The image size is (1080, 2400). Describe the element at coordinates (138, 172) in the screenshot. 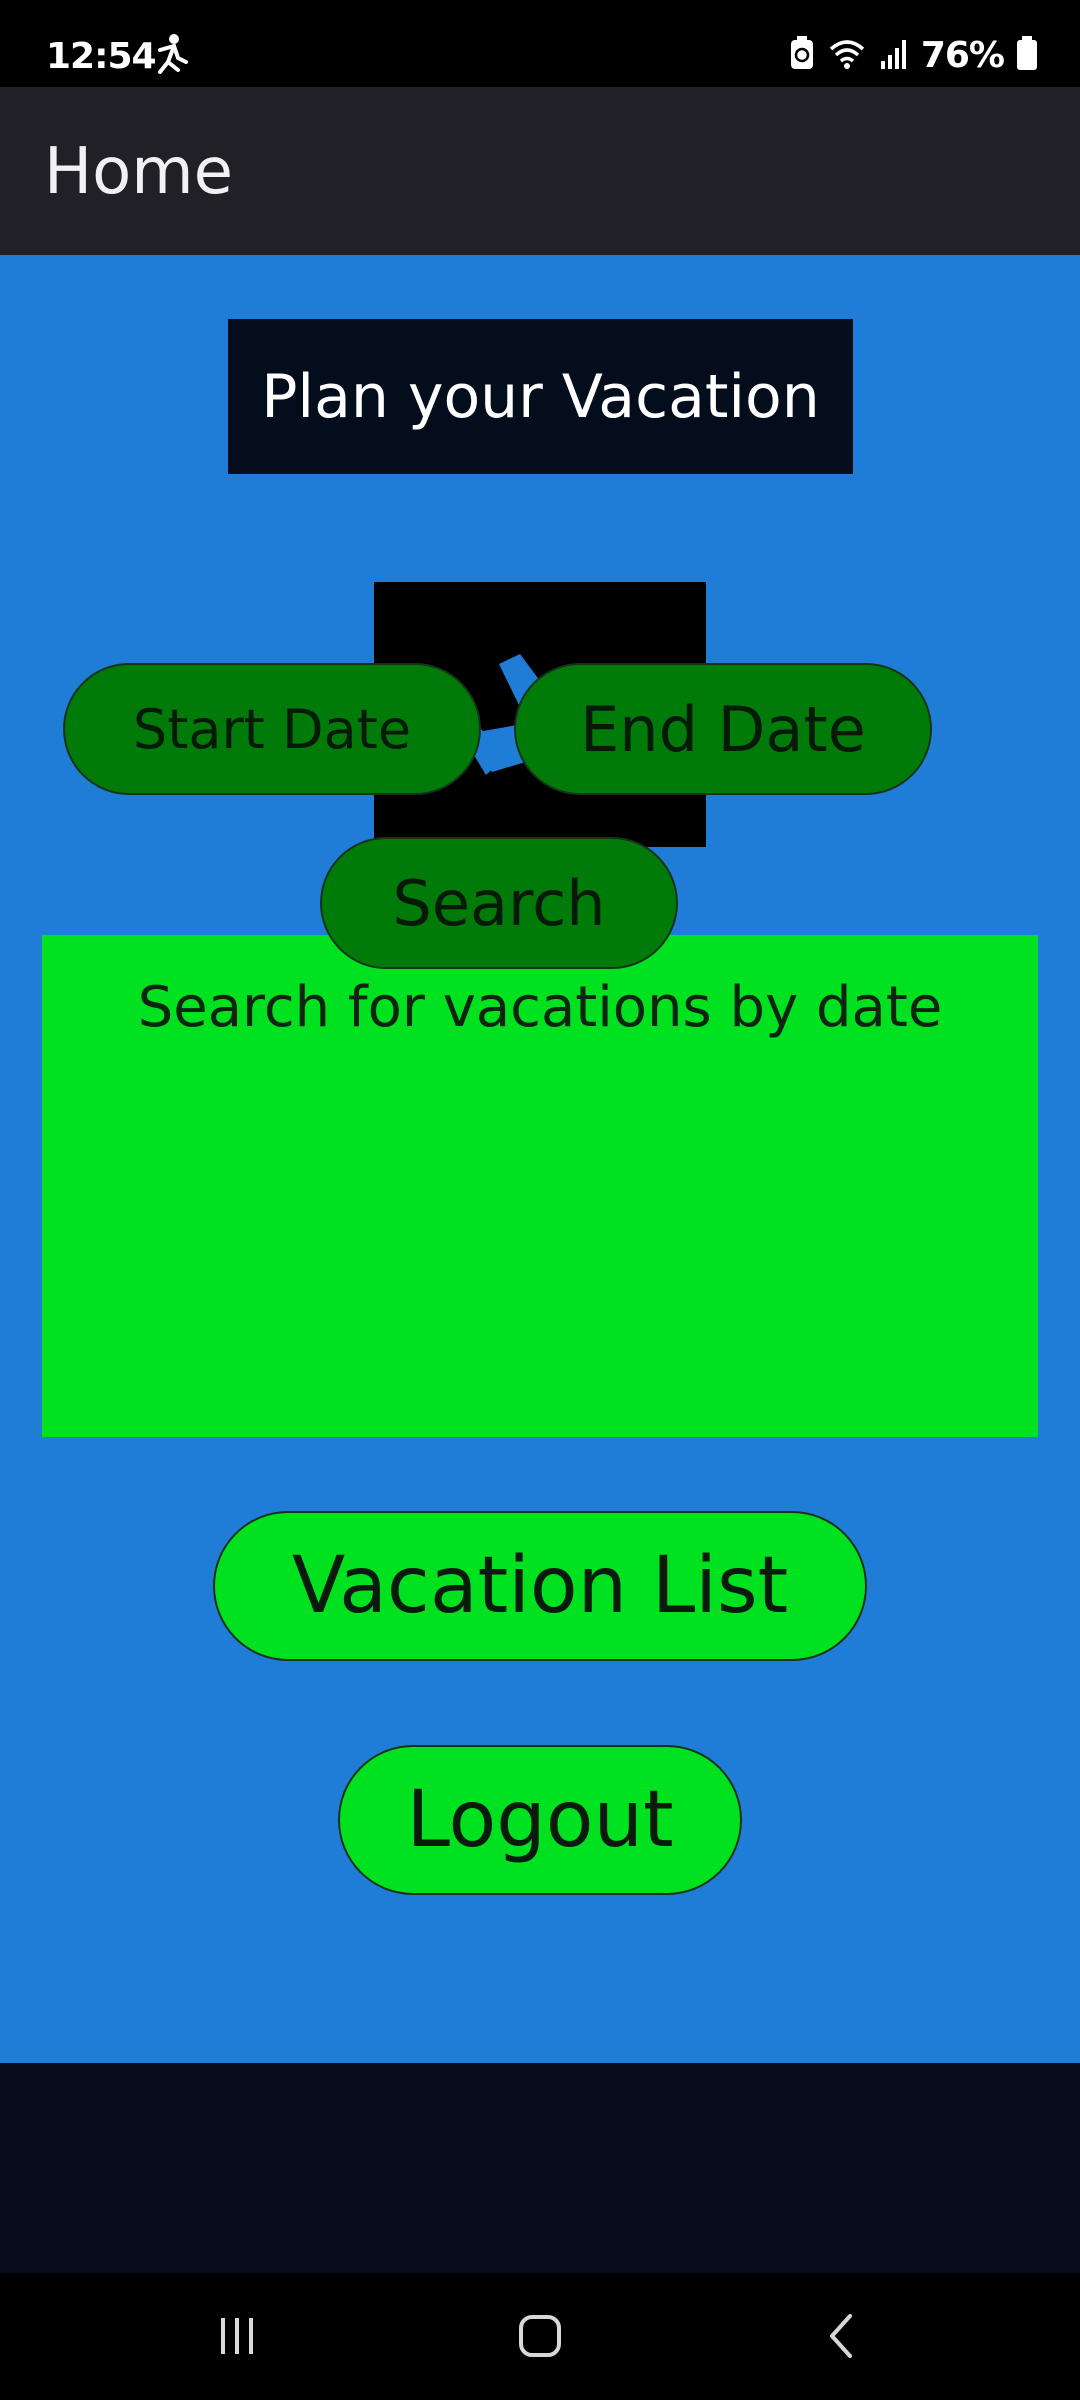

I see `page-title: Home` at that location.